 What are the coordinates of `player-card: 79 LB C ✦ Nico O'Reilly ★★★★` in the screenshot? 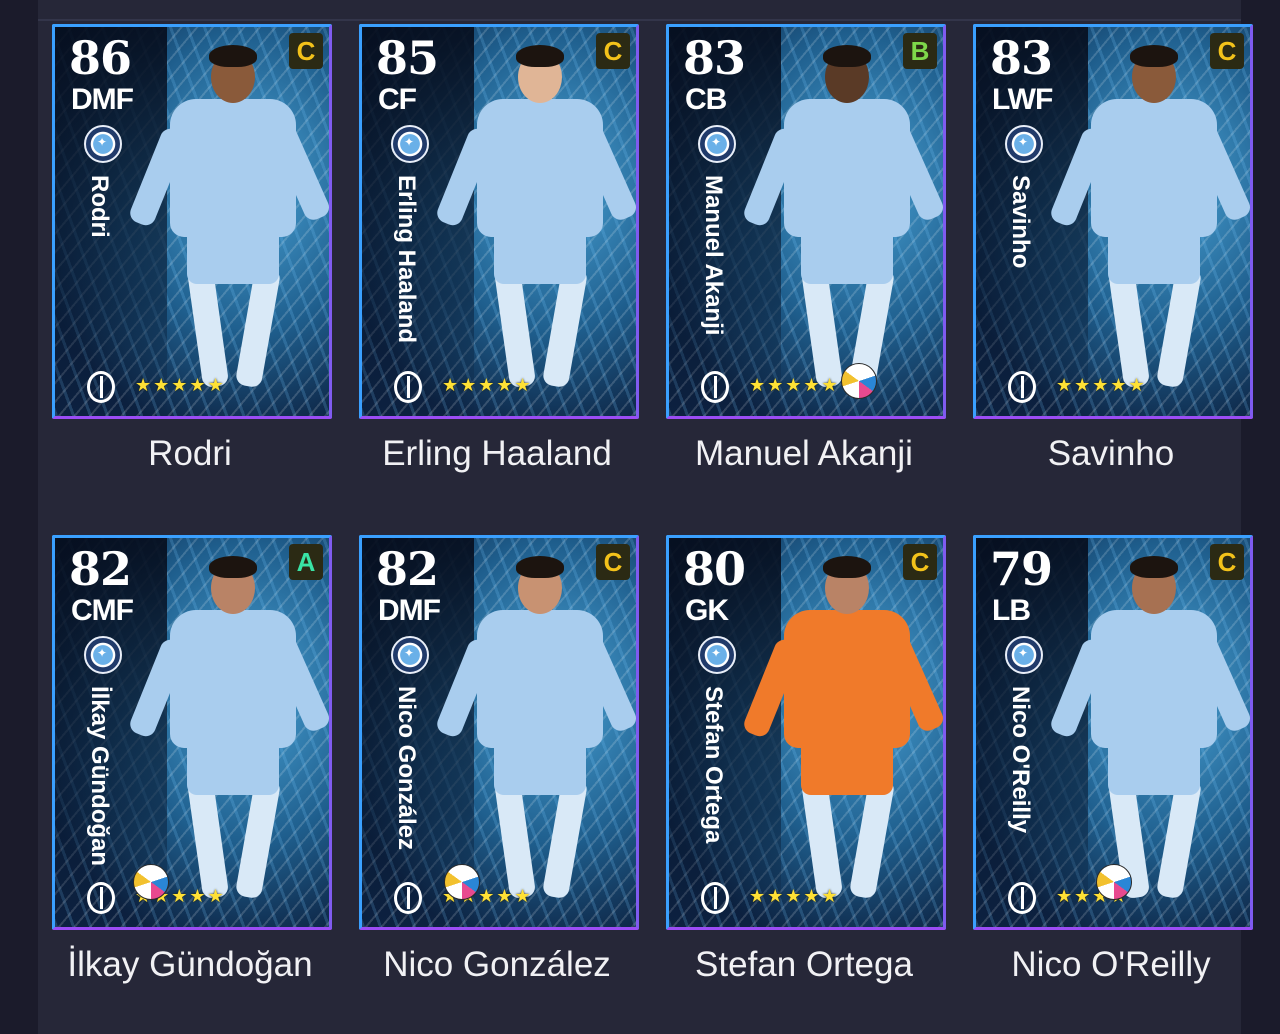 It's located at (1113, 732).